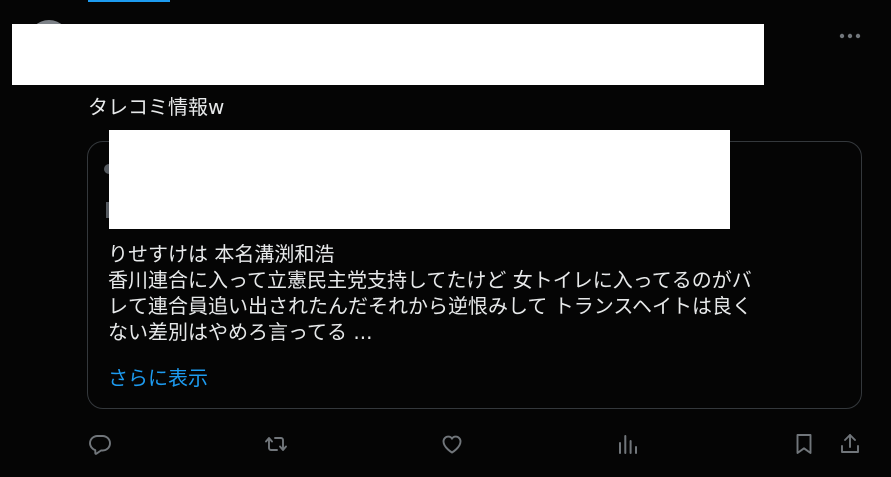 The height and width of the screenshot is (477, 891). What do you see at coordinates (419, 179) in the screenshot?
I see `redacted-quoted-header` at bounding box center [419, 179].